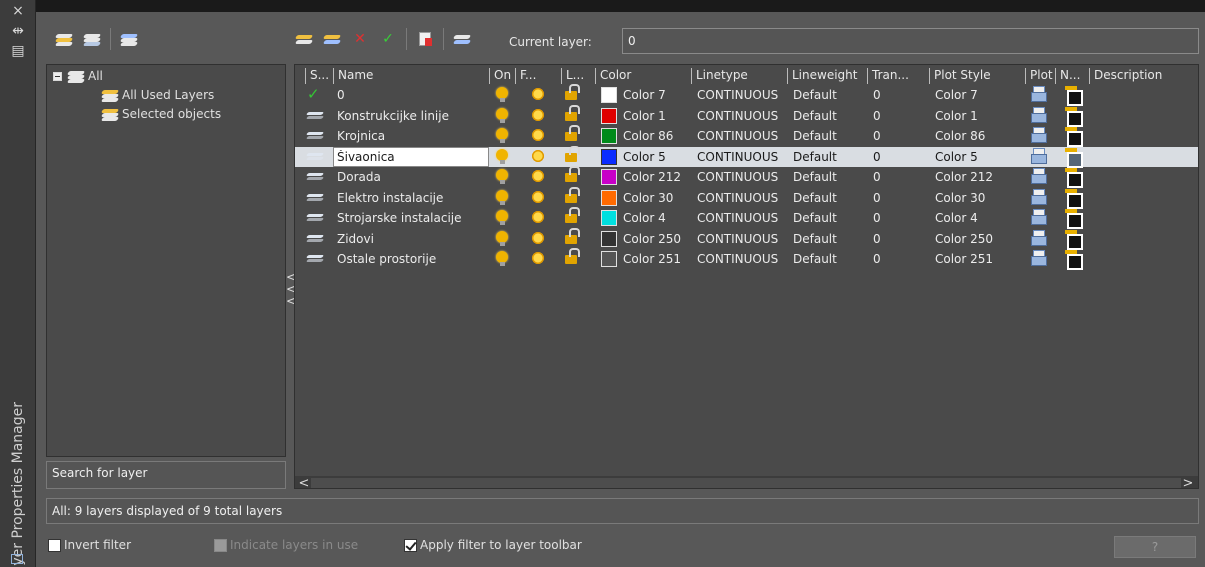 The width and height of the screenshot is (1205, 567). I want to click on layer-plot-style: Color 250, so click(980, 240).